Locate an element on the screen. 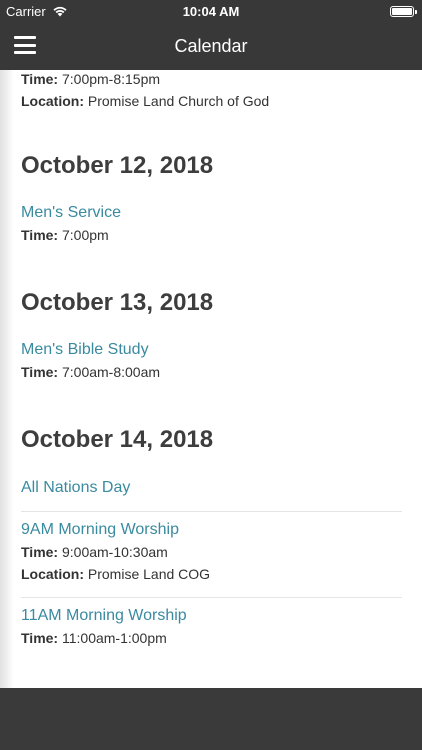 Image resolution: width=422 pixels, height=750 pixels. event-item: All Nations Day is located at coordinates (211, 488).